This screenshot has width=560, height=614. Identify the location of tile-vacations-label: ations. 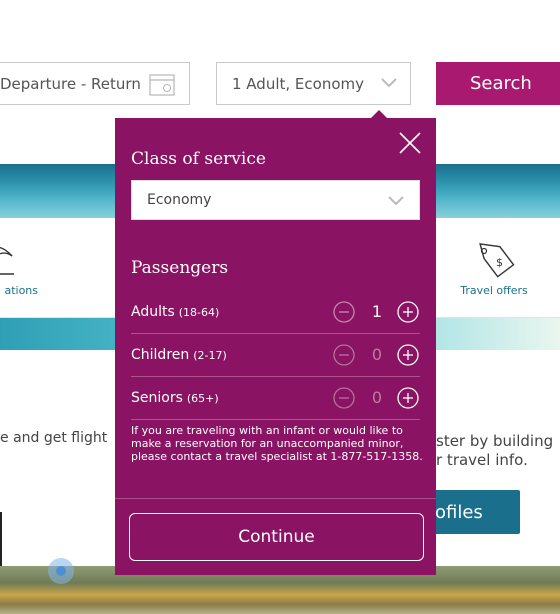
(21, 290).